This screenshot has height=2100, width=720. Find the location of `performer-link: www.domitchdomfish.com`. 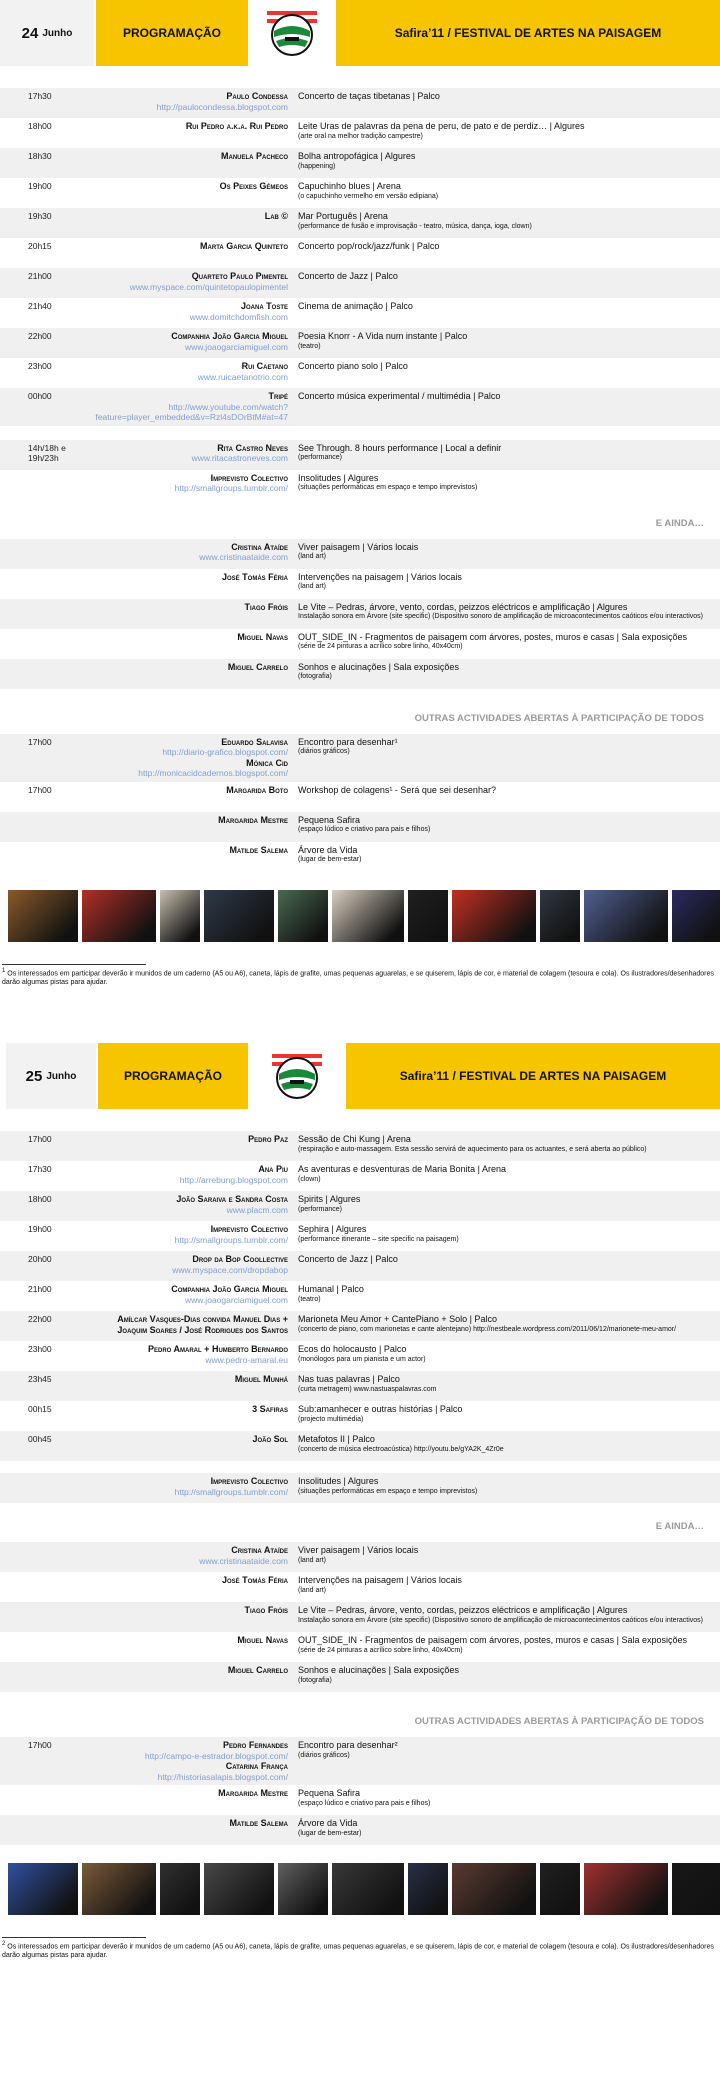

performer-link: www.domitchdomfish.com is located at coordinates (191, 317).